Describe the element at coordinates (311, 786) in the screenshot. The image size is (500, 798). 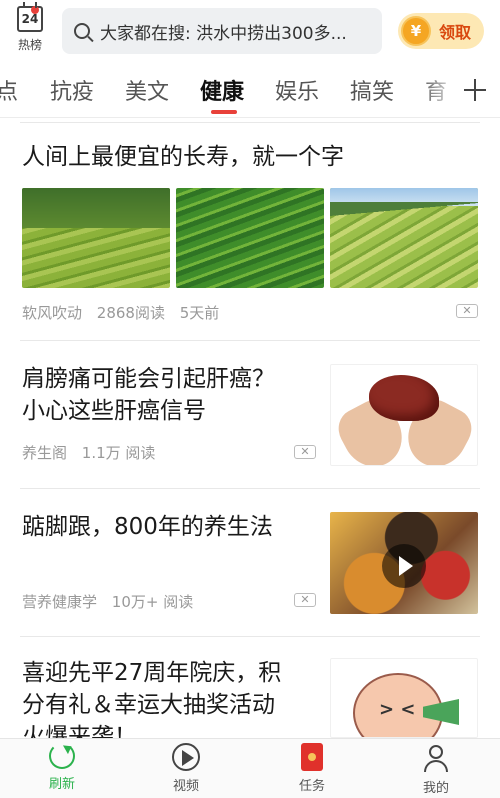
I see `nav-label: 任务` at that location.